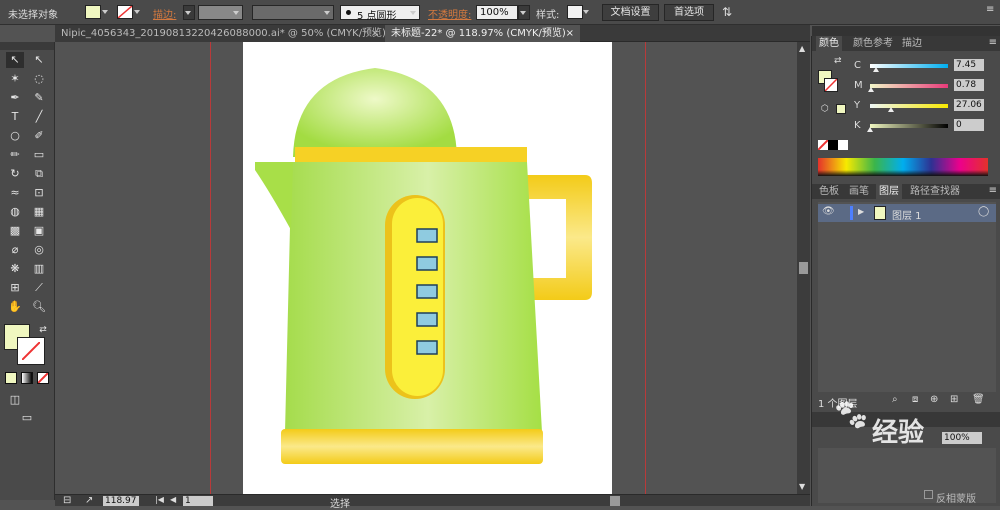  Describe the element at coordinates (587, 12) in the screenshot. I see `style-dropdown` at that location.